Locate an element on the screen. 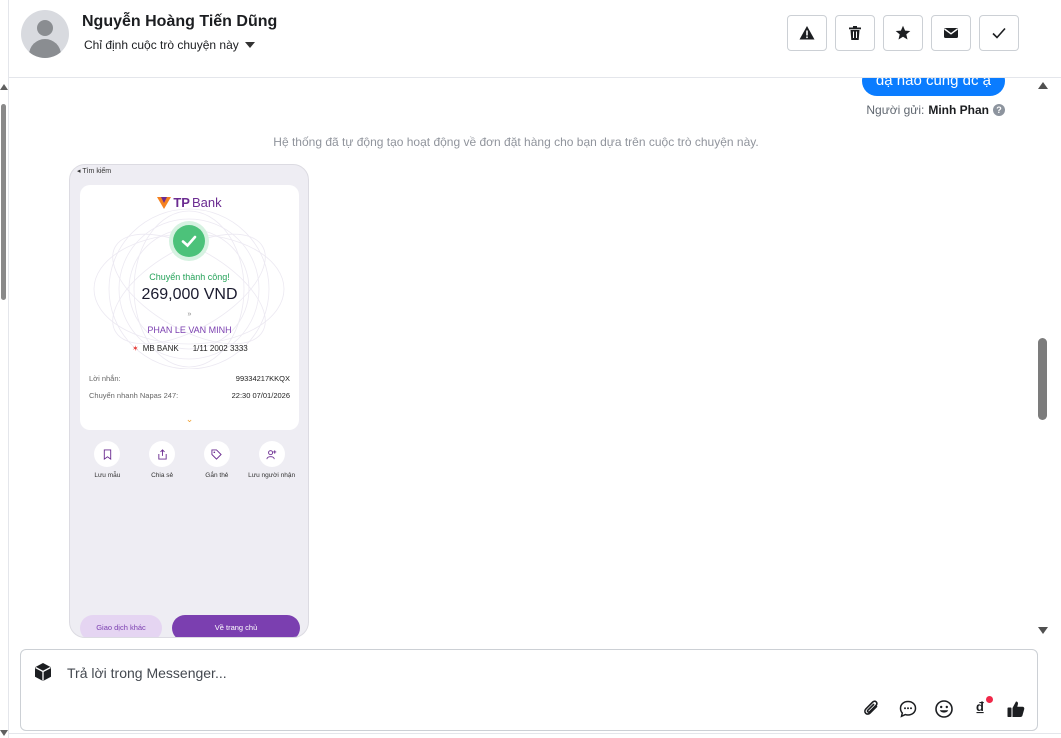 The height and width of the screenshot is (738, 1061). add-contact-icon is located at coordinates (271, 454).